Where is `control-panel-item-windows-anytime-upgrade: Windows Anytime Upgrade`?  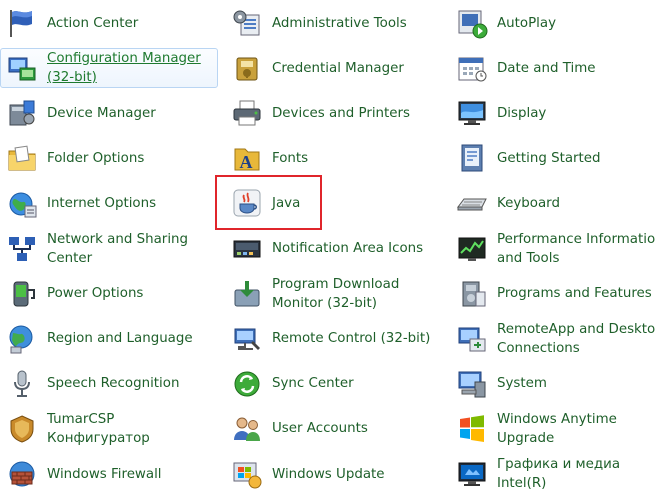 control-panel-item-windows-anytime-upgrade: Windows Anytime Upgrade is located at coordinates (553, 429).